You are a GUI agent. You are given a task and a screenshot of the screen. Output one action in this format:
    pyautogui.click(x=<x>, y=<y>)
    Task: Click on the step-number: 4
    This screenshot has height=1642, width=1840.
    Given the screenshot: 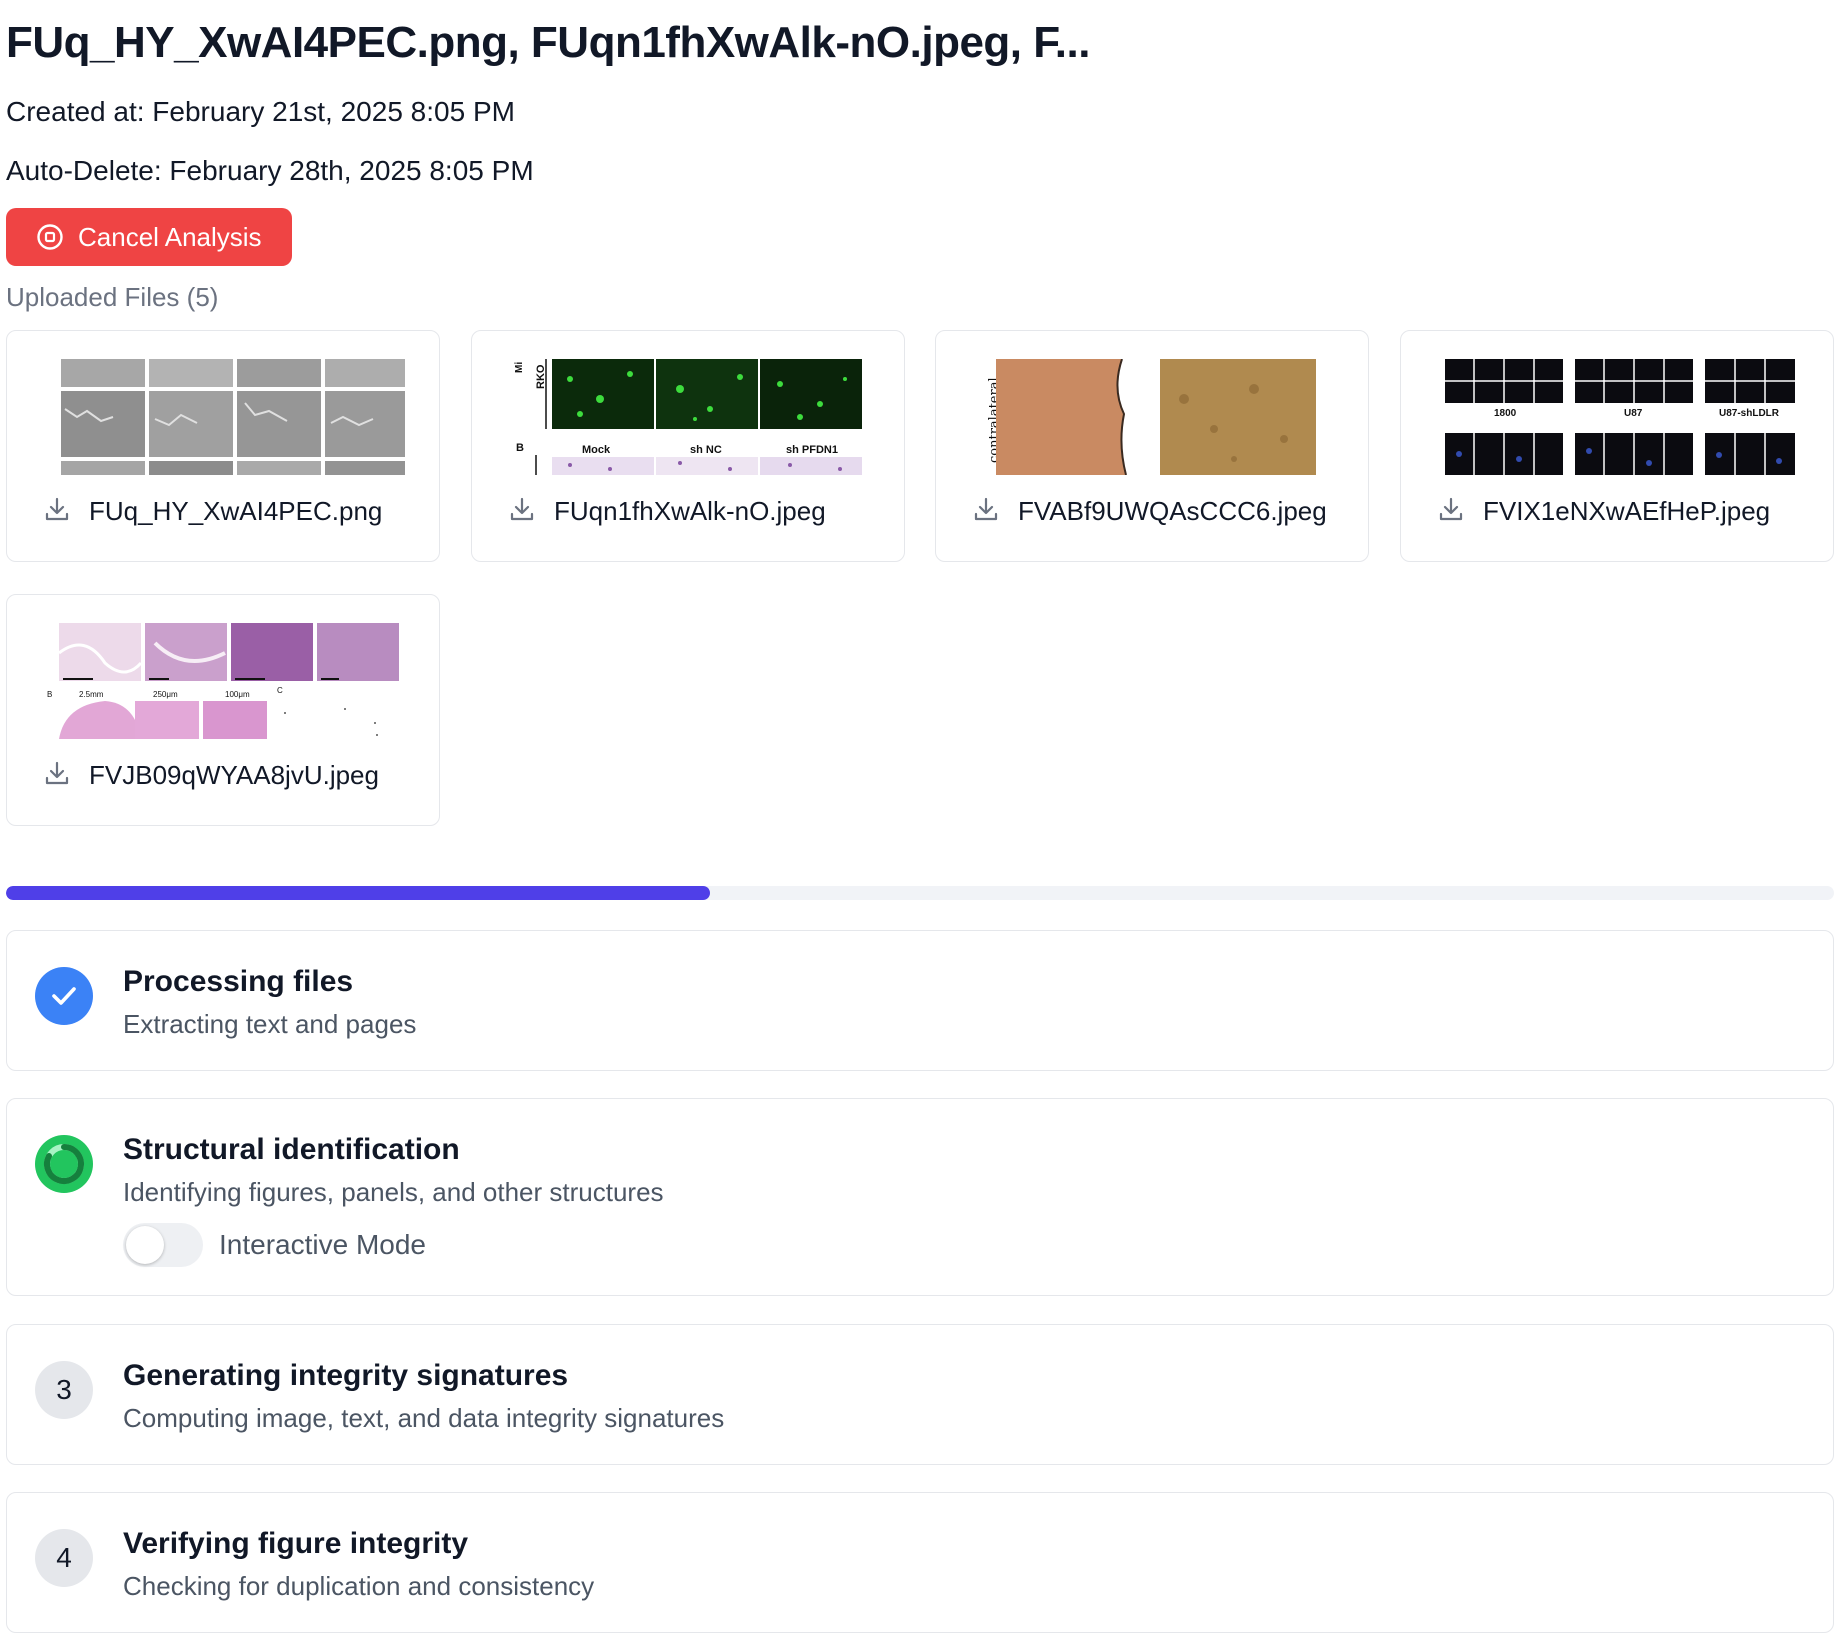 What is the action you would take?
    pyautogui.click(x=64, y=1558)
    